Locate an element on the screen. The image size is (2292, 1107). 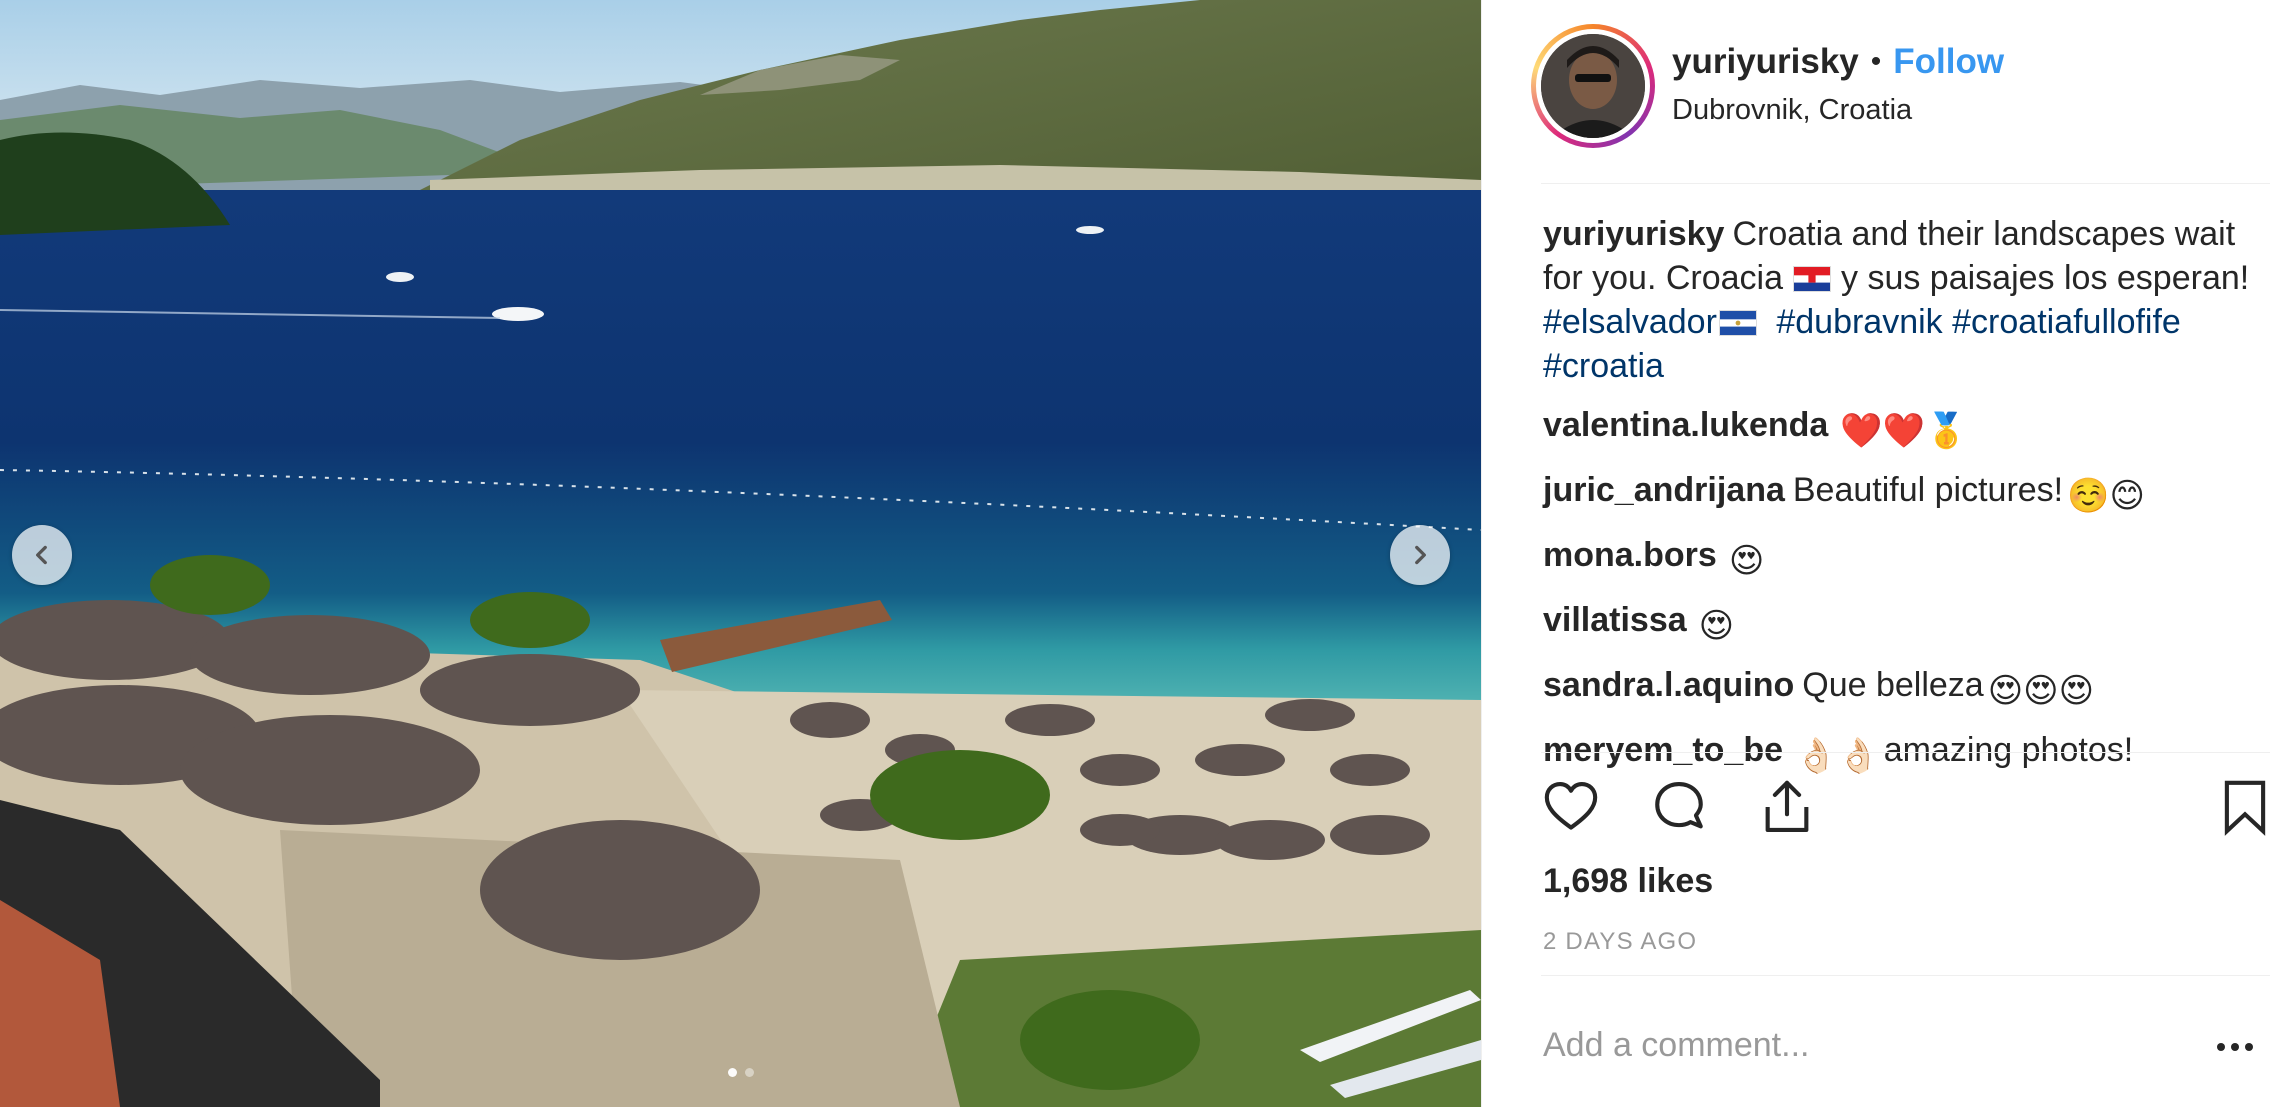
post-timestamp: 2 DAYS AGO is located at coordinates (1620, 942).